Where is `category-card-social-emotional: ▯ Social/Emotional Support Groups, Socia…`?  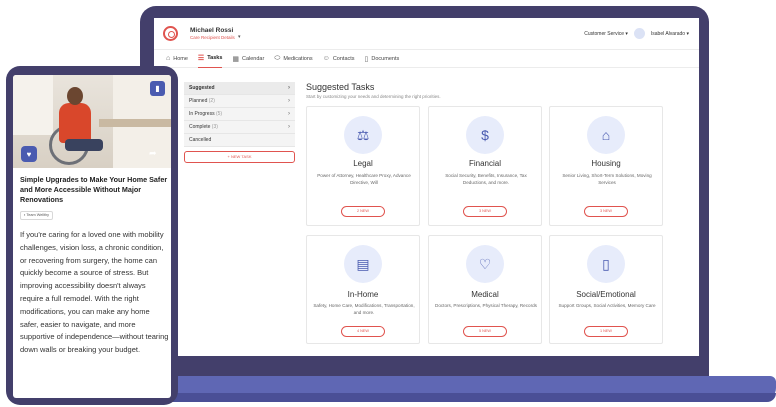 category-card-social-emotional: ▯ Social/Emotional Support Groups, Socia… is located at coordinates (606, 289).